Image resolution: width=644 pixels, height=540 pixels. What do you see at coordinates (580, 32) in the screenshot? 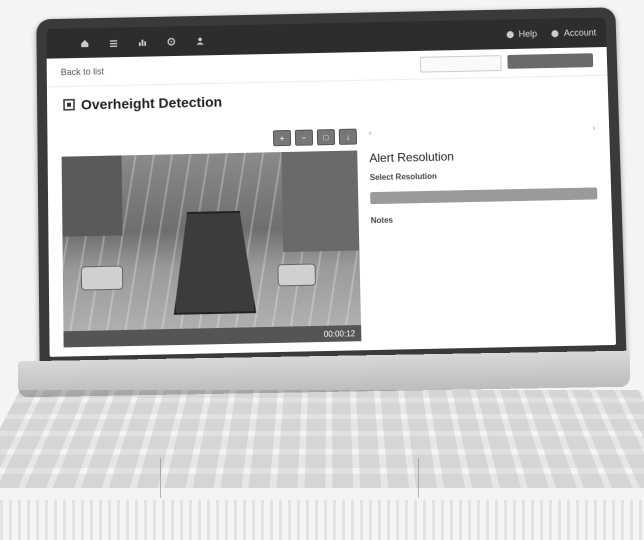
I see `account-label: Account` at bounding box center [580, 32].